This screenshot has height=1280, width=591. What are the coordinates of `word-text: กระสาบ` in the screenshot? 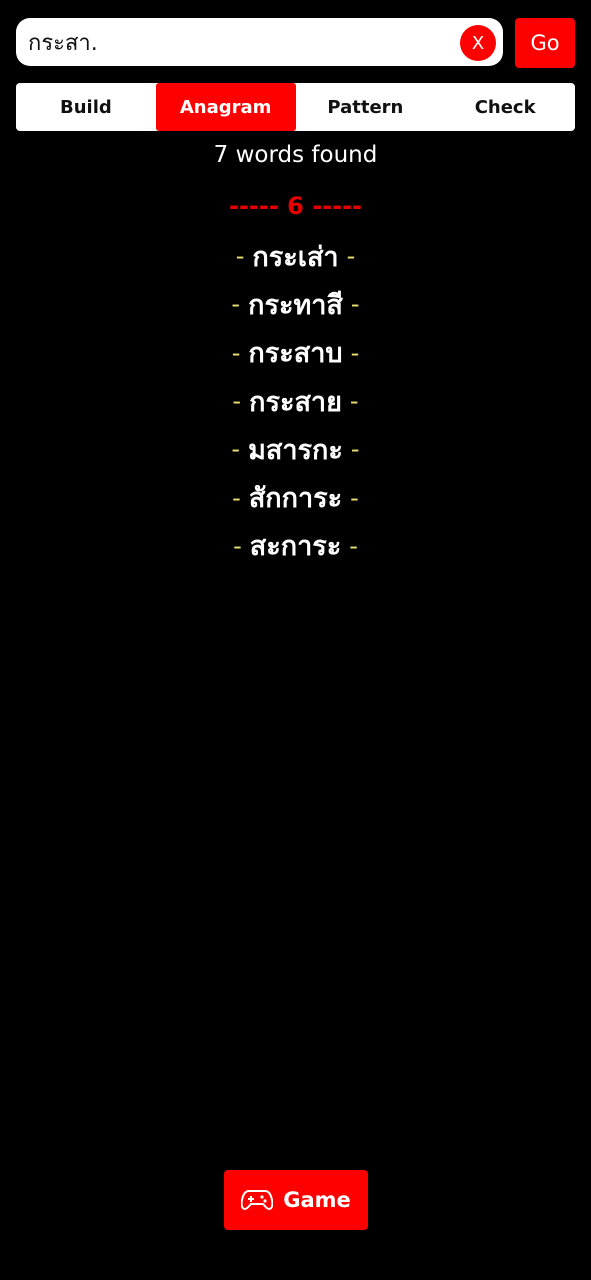 It's located at (295, 354).